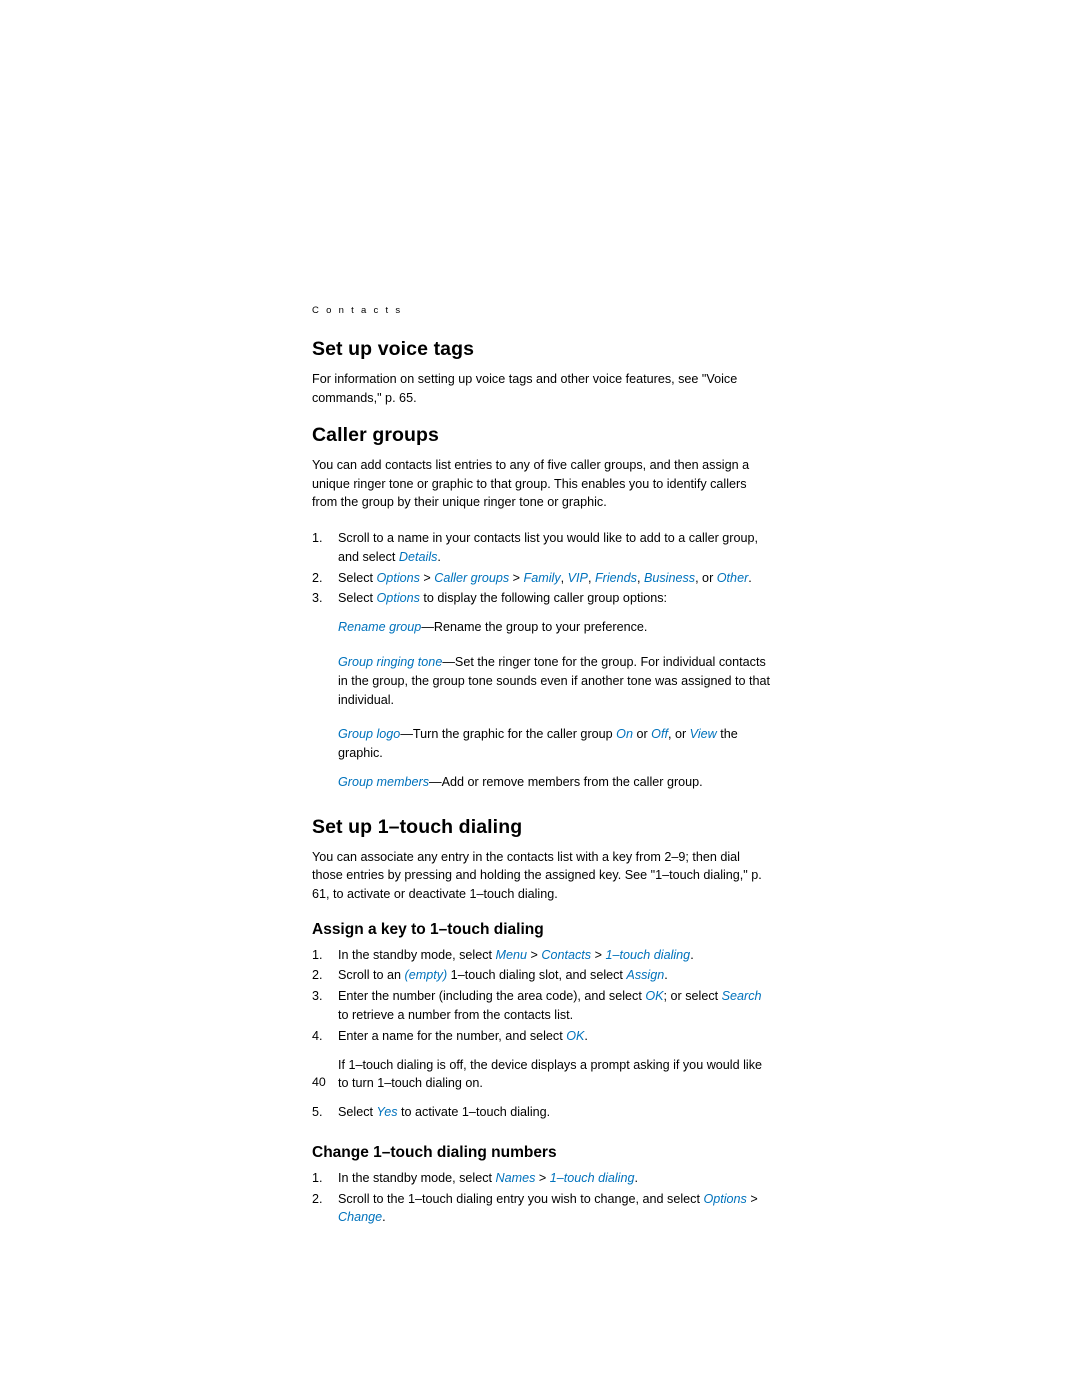  I want to click on ui-term-caller-groups: Caller groups, so click(472, 577).